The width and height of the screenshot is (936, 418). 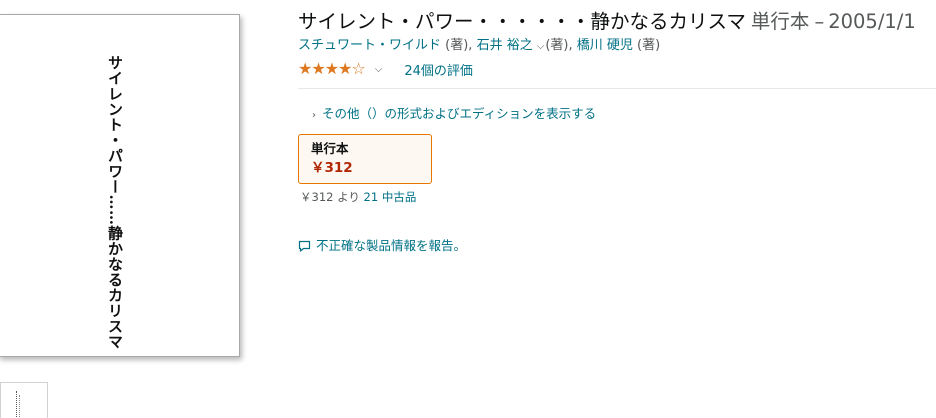 What do you see at coordinates (872, 21) in the screenshot?
I see `publication-date: 2005/1/1` at bounding box center [872, 21].